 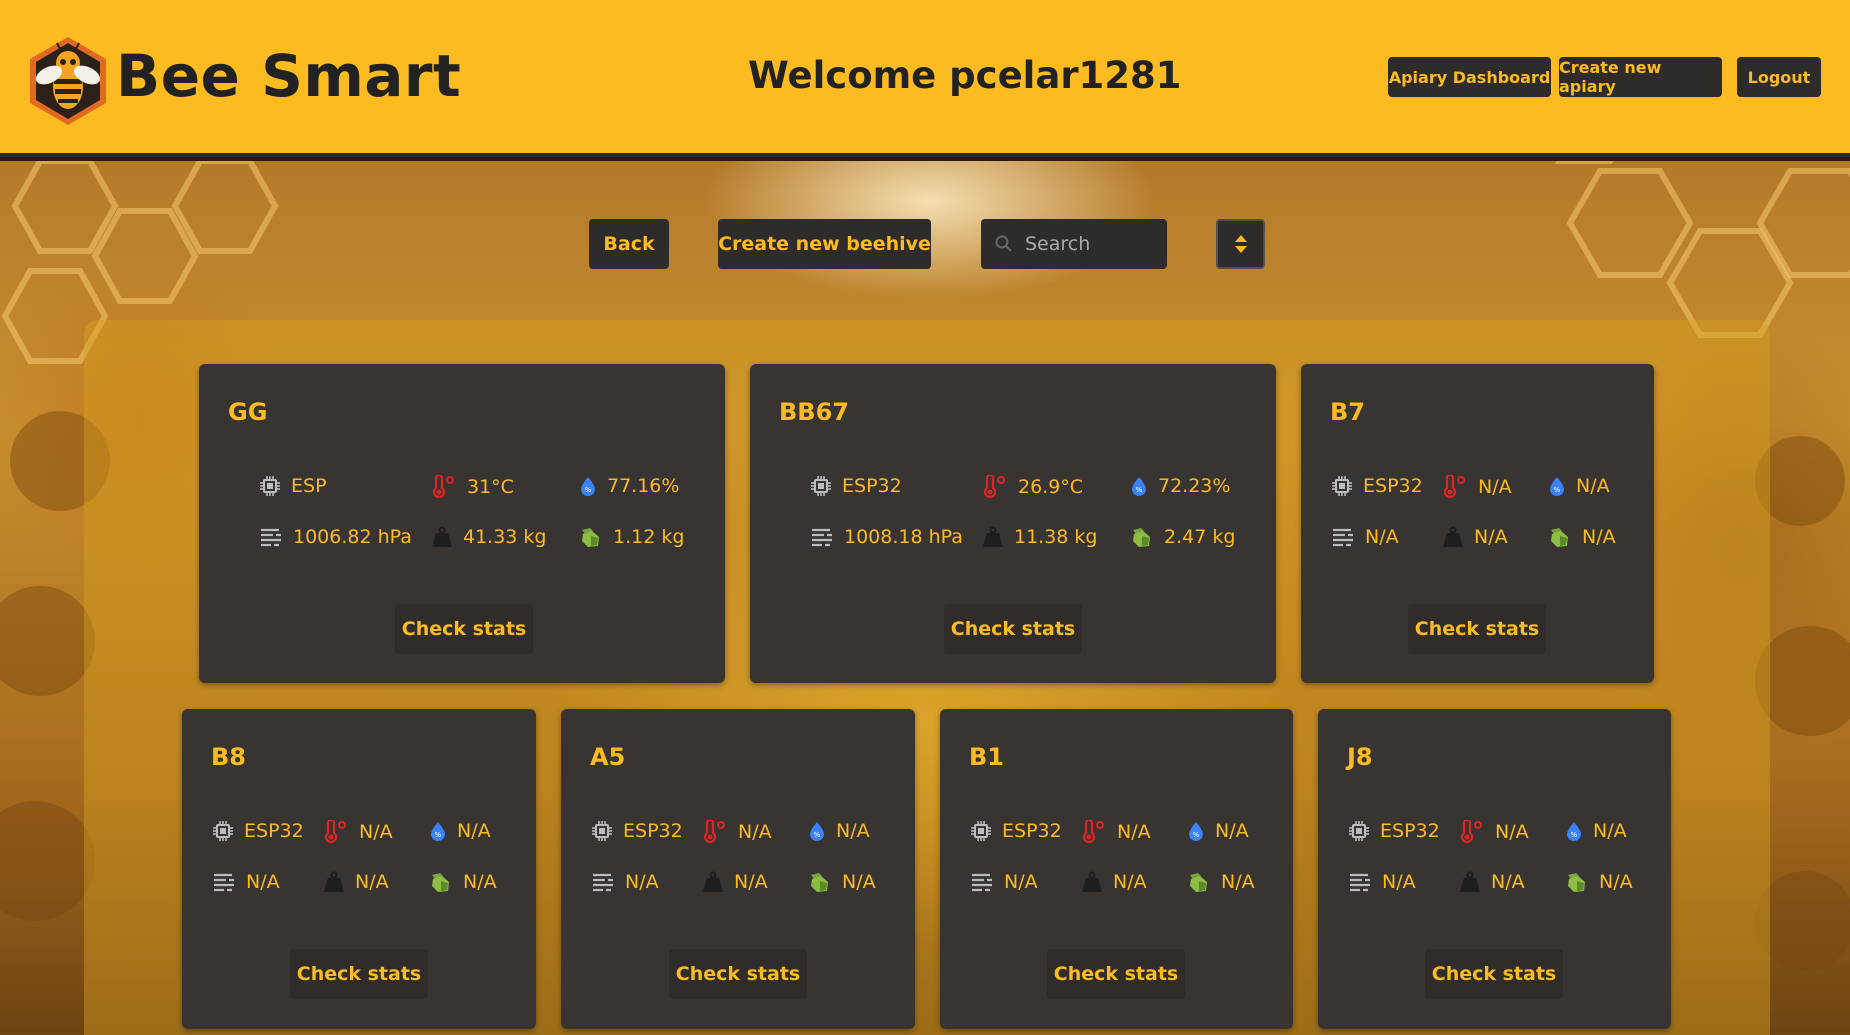 I want to click on beehive-name: BB67, so click(x=814, y=412).